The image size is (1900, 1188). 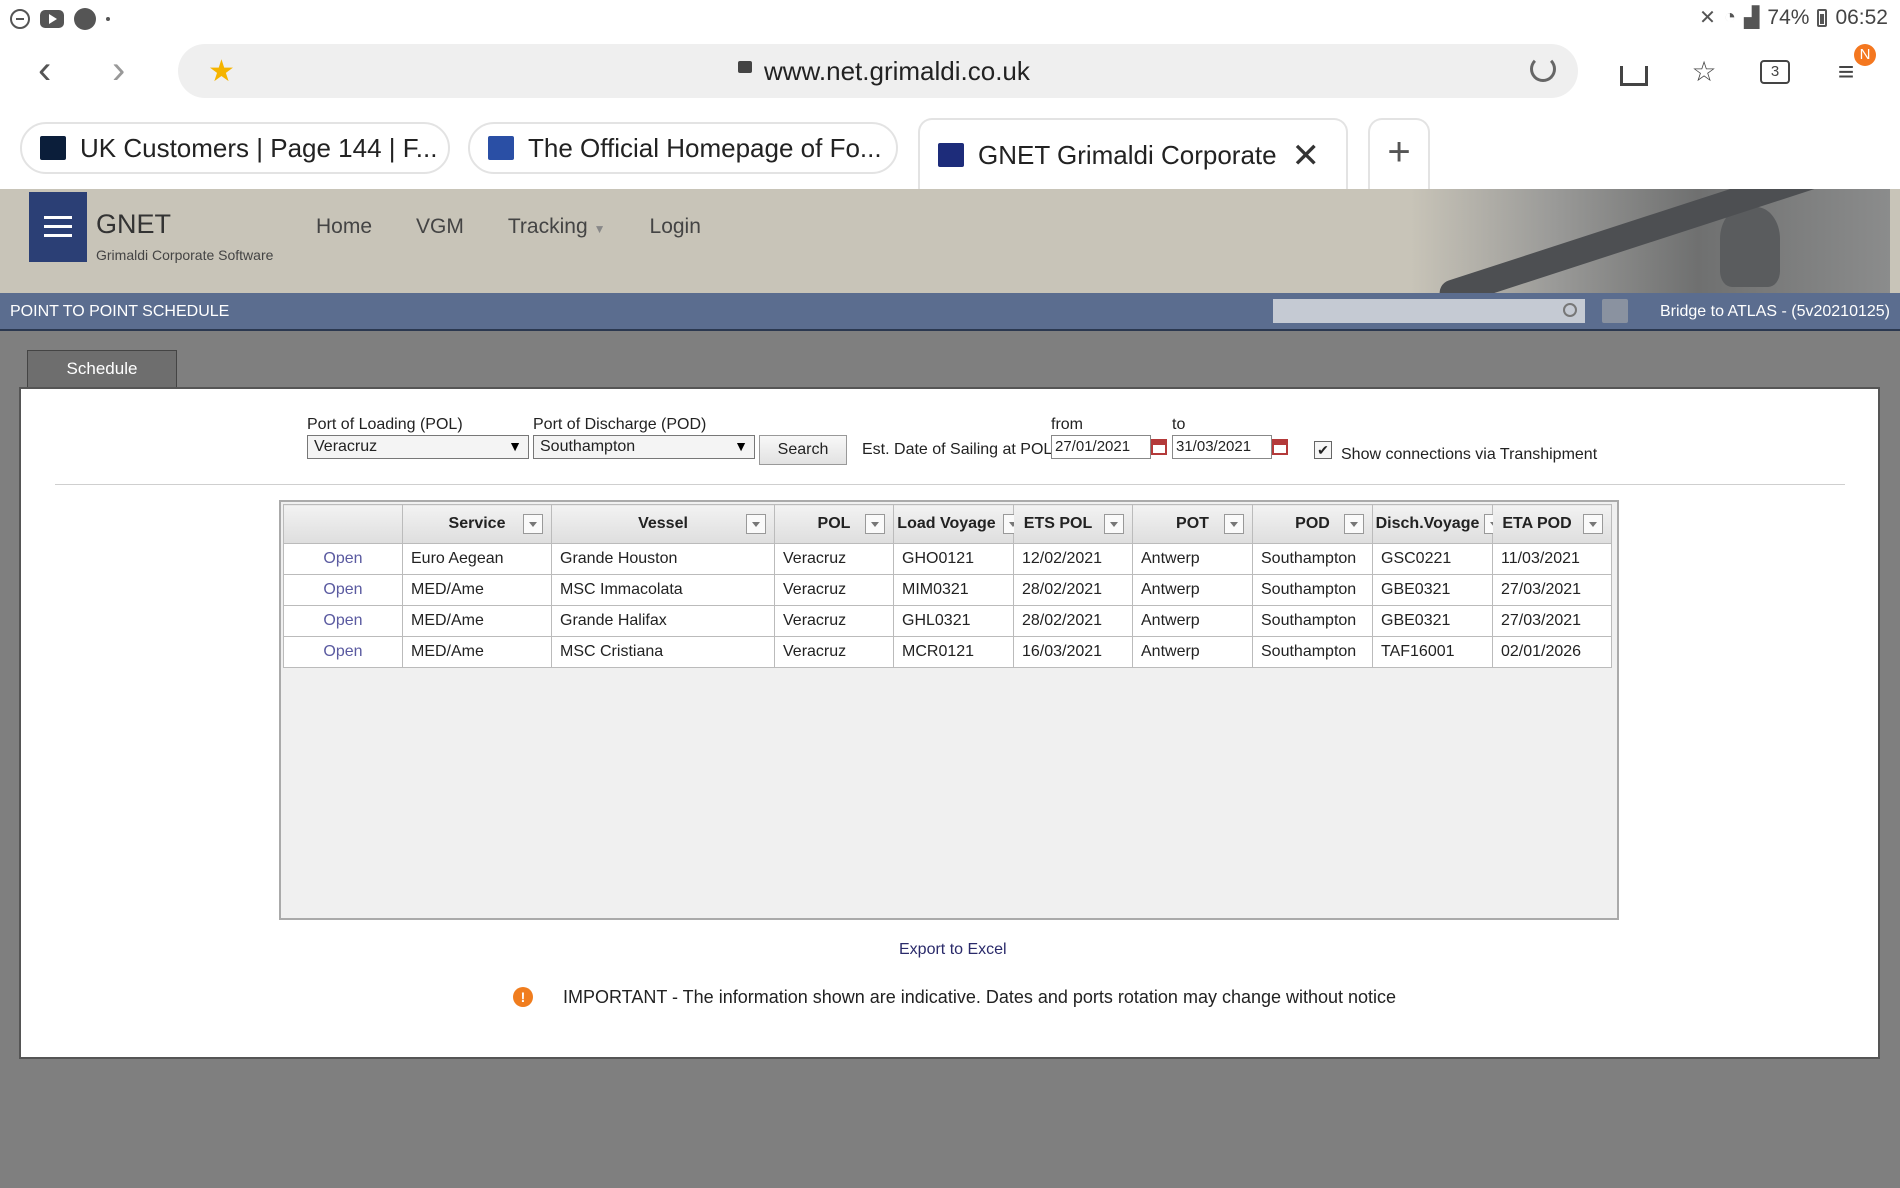 What do you see at coordinates (675, 227) in the screenshot?
I see `nav-login: Login` at bounding box center [675, 227].